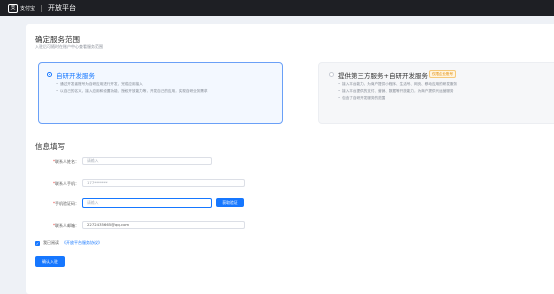  I want to click on option-third-party-title: 提供第三方服务+自研开发服务, so click(383, 76).